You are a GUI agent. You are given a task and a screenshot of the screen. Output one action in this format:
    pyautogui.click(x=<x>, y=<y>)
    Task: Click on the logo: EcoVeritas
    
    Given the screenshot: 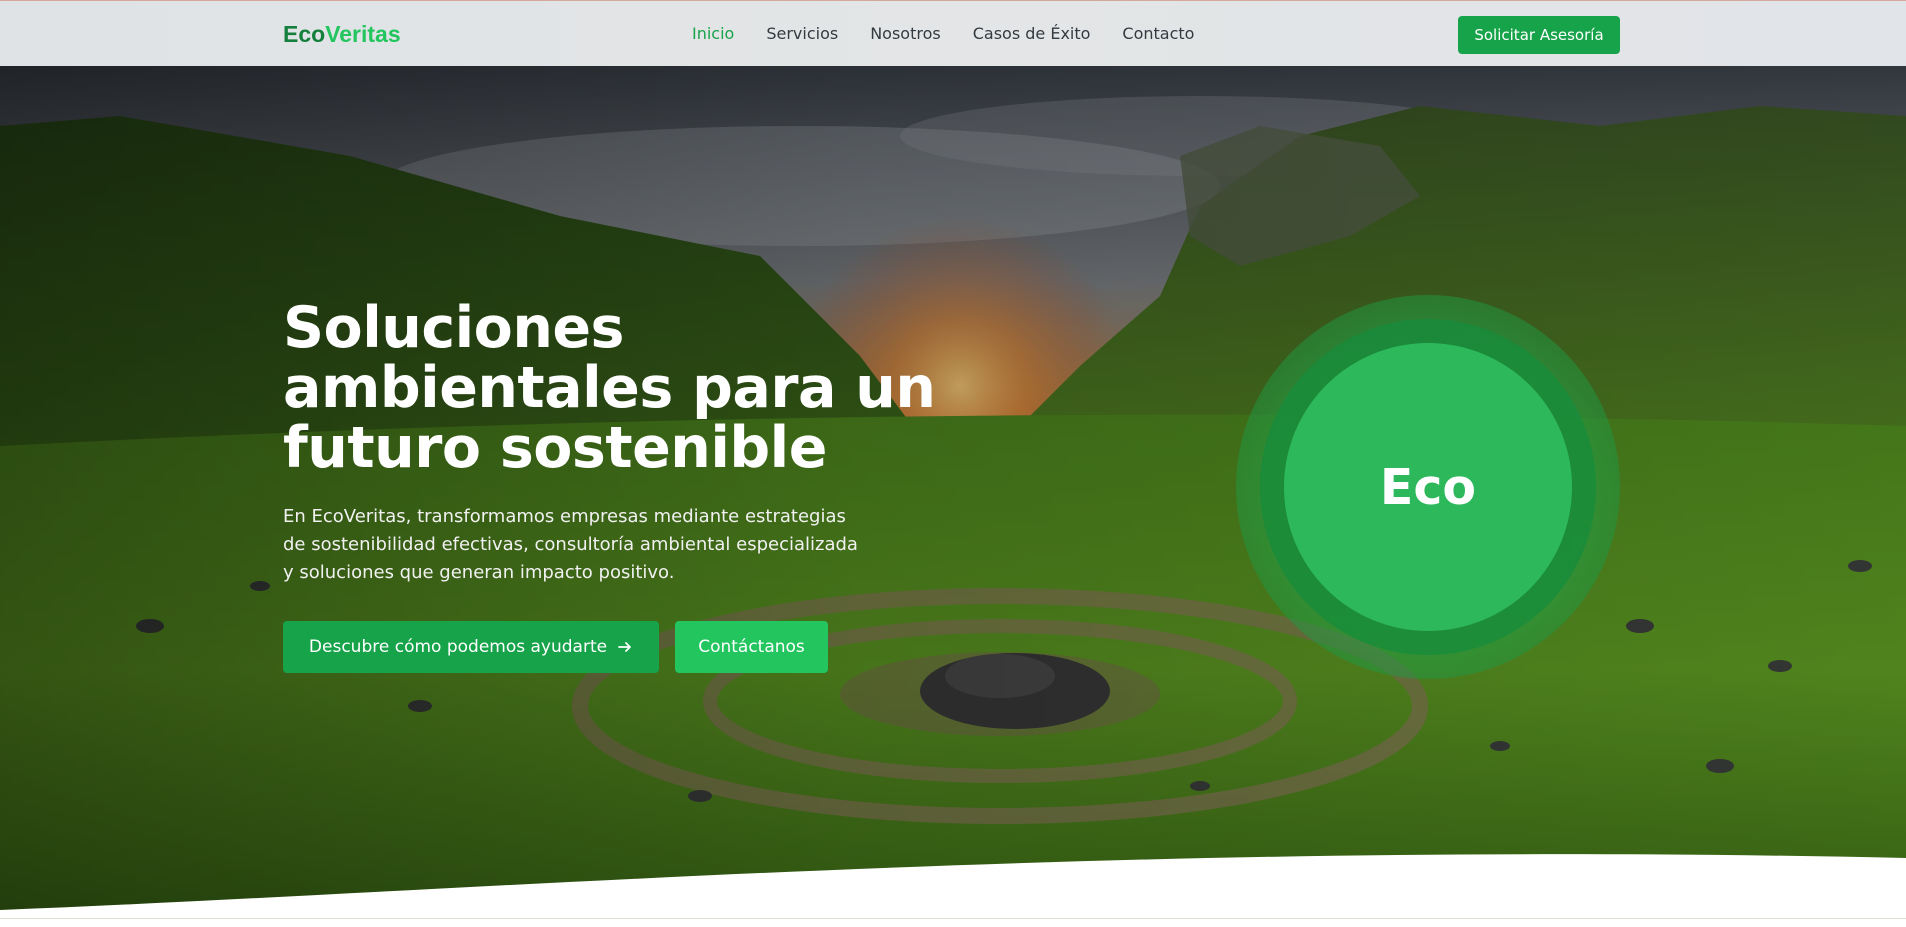 What is the action you would take?
    pyautogui.click(x=342, y=34)
    